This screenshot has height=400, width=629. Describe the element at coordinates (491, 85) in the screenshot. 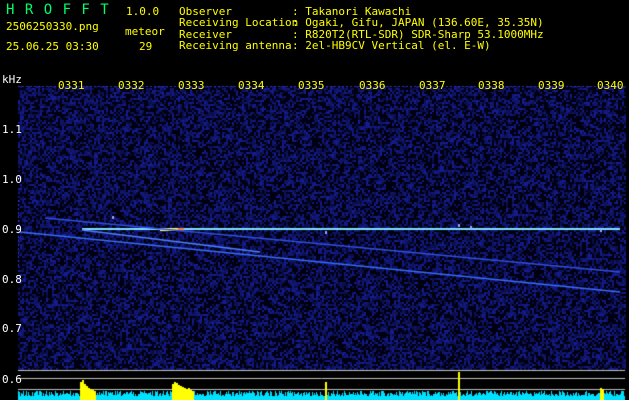

I see `time-tick-label: 0338` at that location.